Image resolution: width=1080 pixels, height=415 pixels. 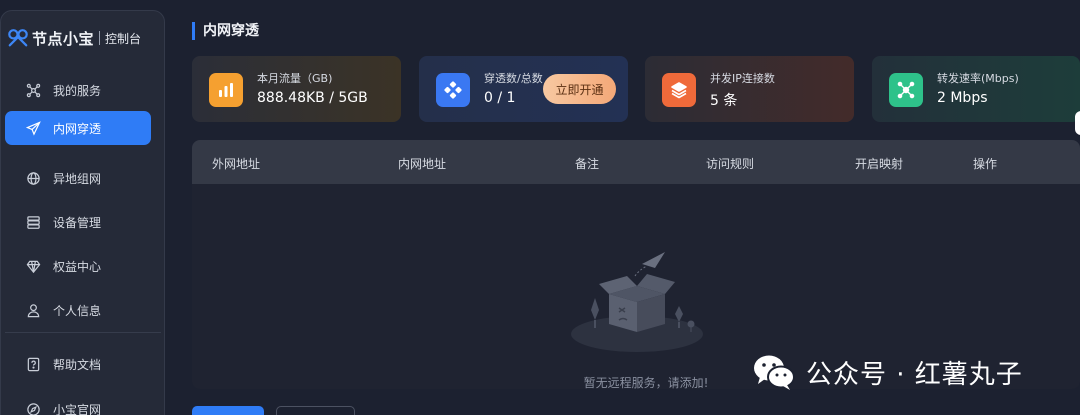 I want to click on layers-icon, so click(x=679, y=90).